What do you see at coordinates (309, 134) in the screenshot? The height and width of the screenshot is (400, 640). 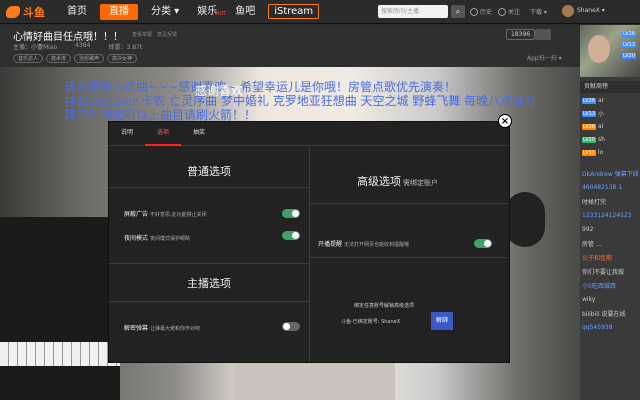 I see `modal-tabs: 说明 选项 抽奖` at bounding box center [309, 134].